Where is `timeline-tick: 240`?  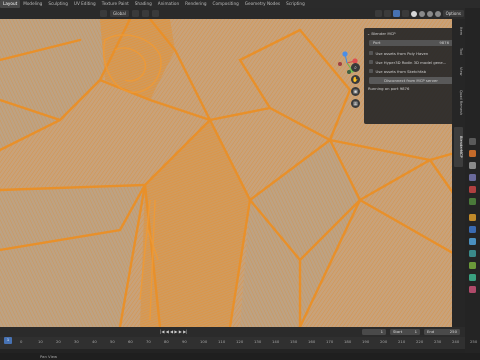
timeline-tick: 240 is located at coordinates (456, 341).